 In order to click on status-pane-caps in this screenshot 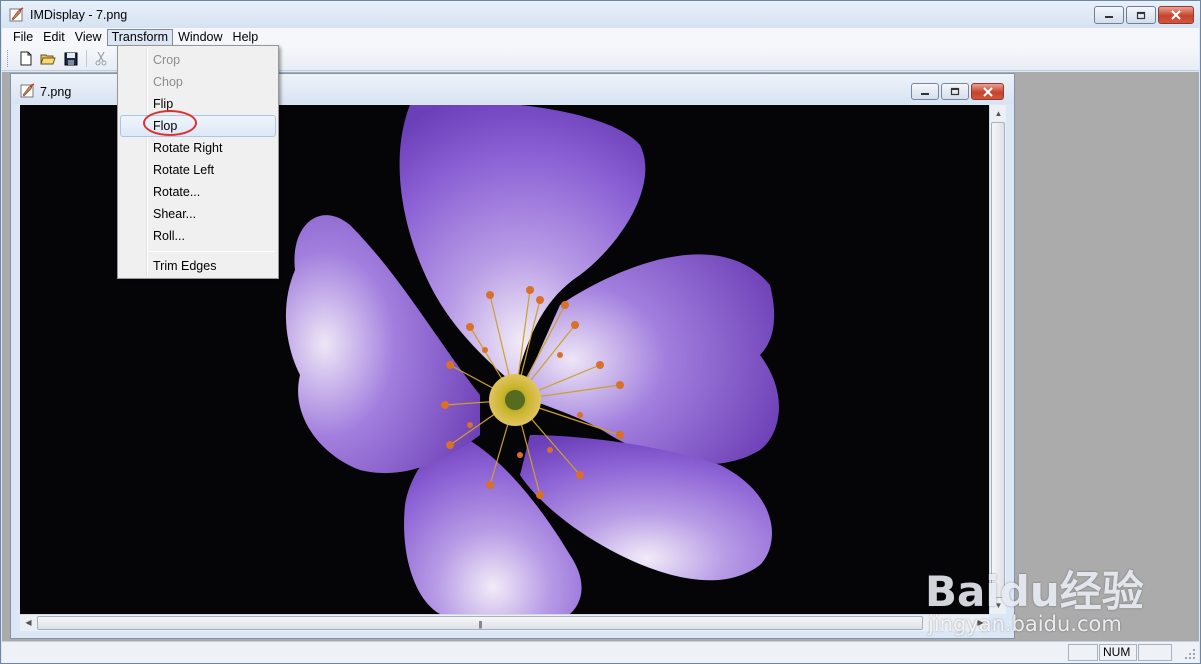, I will do `click(1083, 652)`.